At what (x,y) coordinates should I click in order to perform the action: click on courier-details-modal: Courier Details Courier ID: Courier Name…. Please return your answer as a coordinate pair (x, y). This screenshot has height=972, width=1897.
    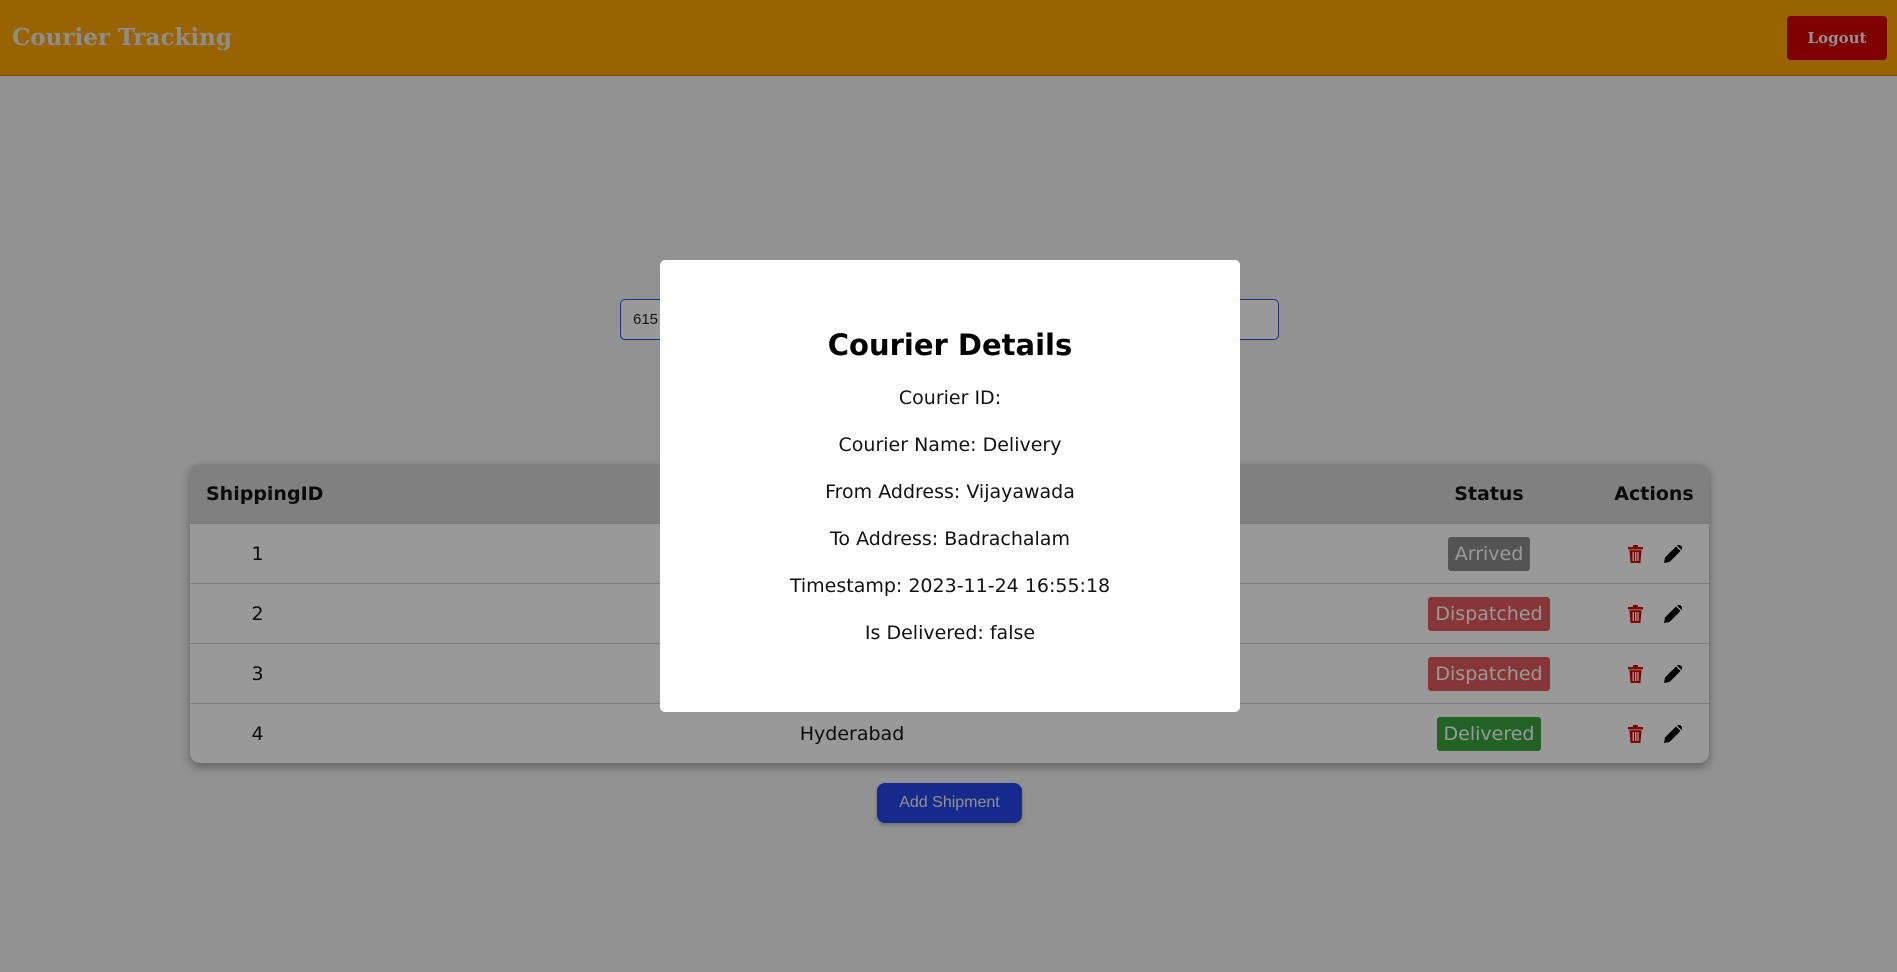
    Looking at the image, I should click on (950, 486).